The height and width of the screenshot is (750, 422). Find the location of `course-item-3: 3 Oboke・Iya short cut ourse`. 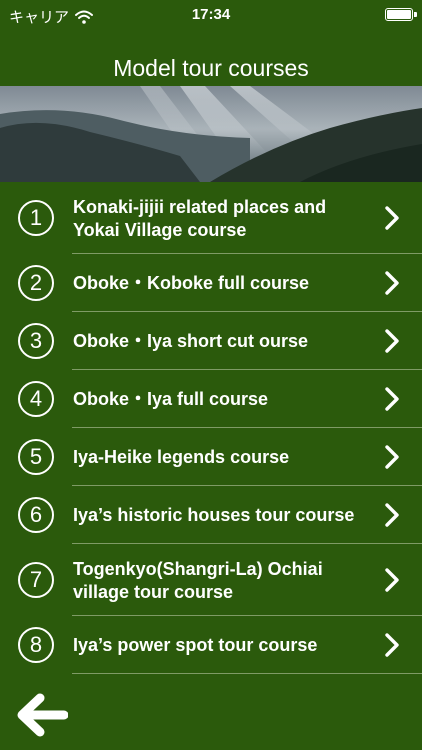

course-item-3: 3 Oboke・Iya short cut ourse is located at coordinates (211, 341).